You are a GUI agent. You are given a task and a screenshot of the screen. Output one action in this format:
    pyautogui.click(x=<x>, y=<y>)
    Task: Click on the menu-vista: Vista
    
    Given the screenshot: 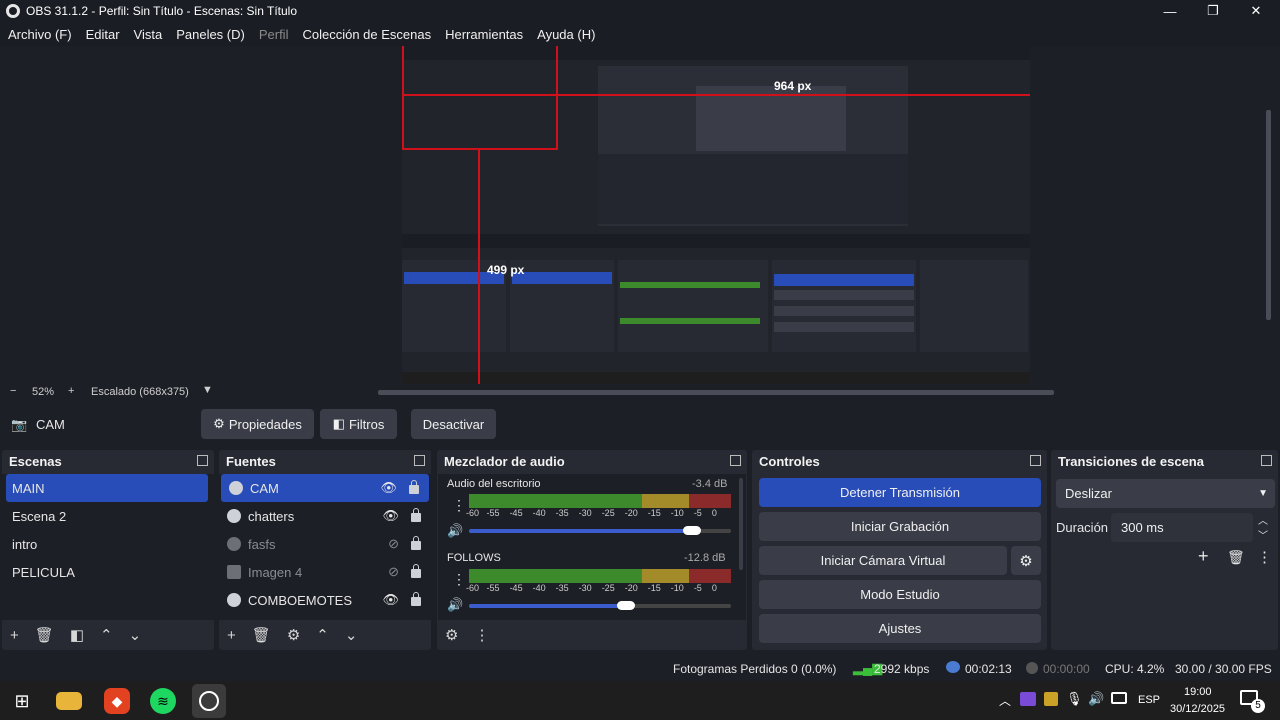 What is the action you would take?
    pyautogui.click(x=148, y=34)
    